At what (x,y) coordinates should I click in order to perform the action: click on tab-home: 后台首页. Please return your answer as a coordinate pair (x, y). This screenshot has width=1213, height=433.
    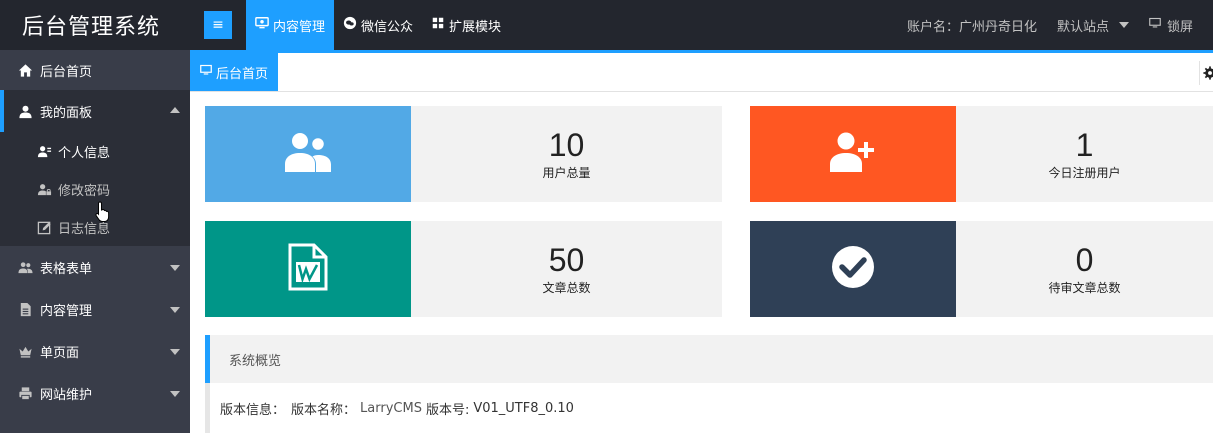
    Looking at the image, I should click on (234, 72).